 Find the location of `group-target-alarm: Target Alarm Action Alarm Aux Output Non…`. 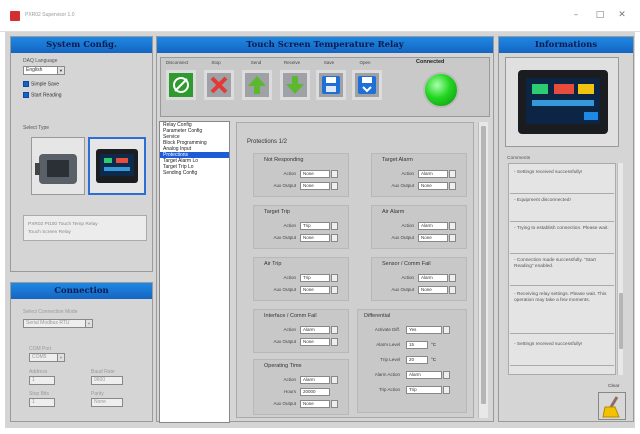

group-target-alarm: Target Alarm Action Alarm Aux Output Non… is located at coordinates (419, 175).